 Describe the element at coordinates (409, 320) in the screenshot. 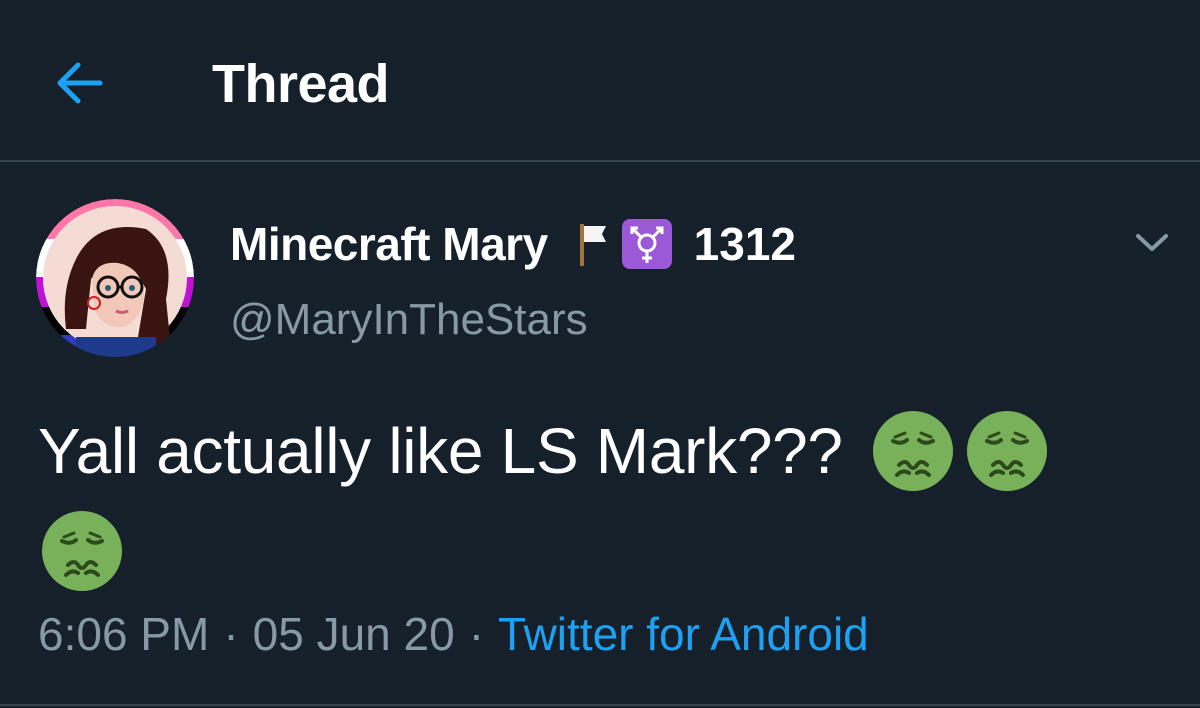

I see `author-handle: @MaryInTheStars` at that location.